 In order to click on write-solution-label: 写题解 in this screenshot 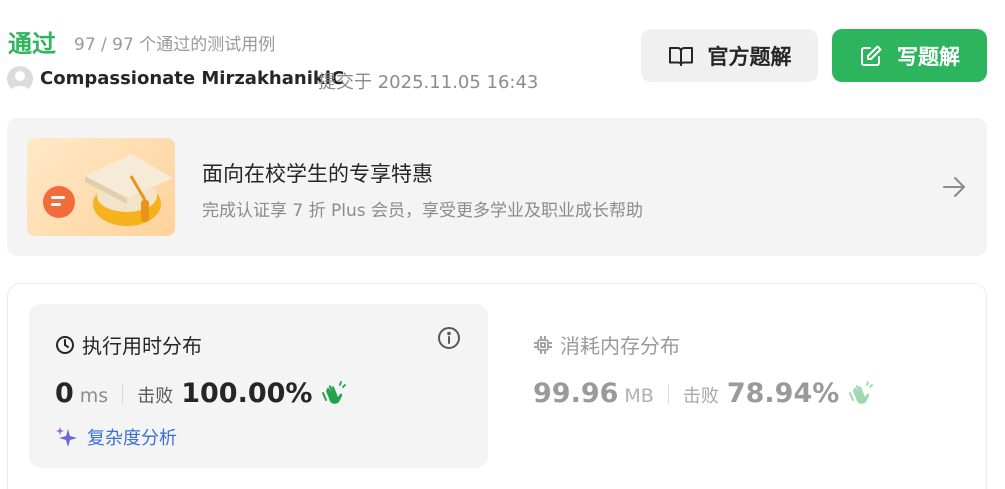, I will do `click(928, 56)`.